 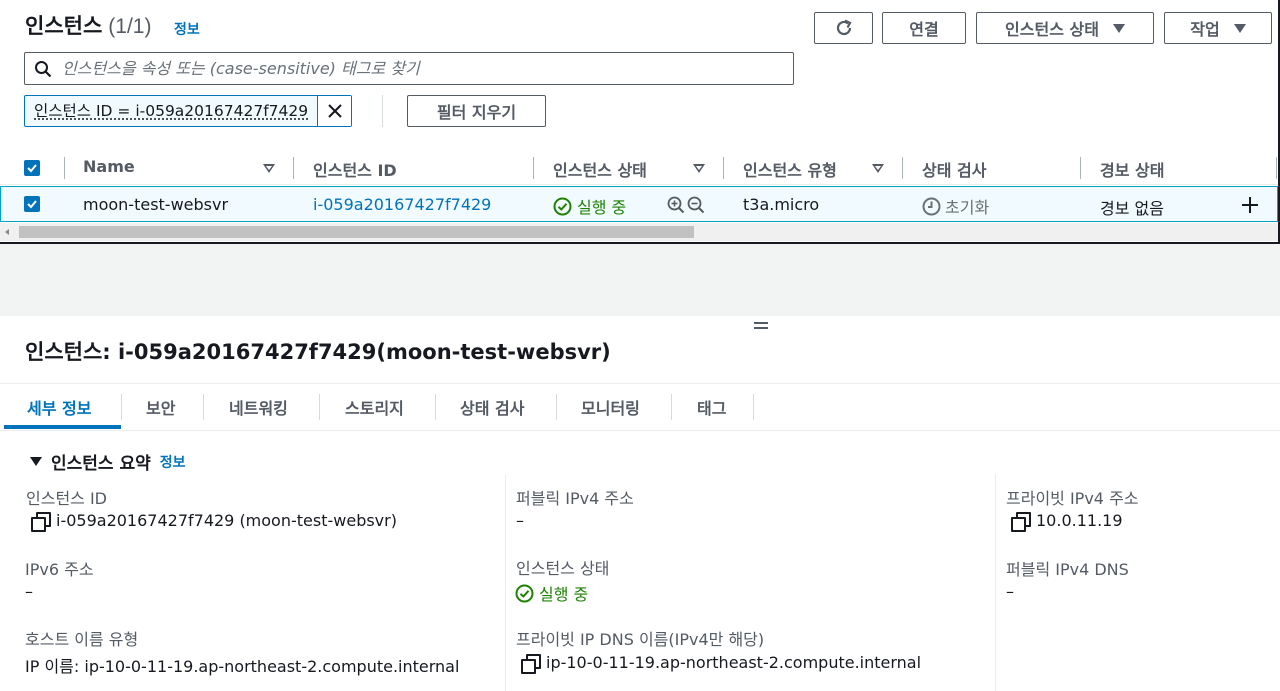 I want to click on ipv6-value: –, so click(x=29, y=591).